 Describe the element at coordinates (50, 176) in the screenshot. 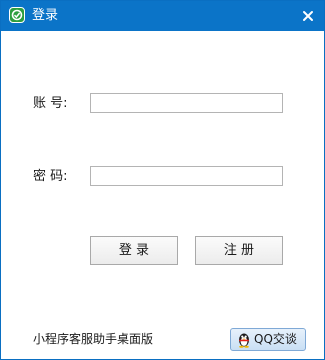

I see `password-label: 密 码:` at that location.